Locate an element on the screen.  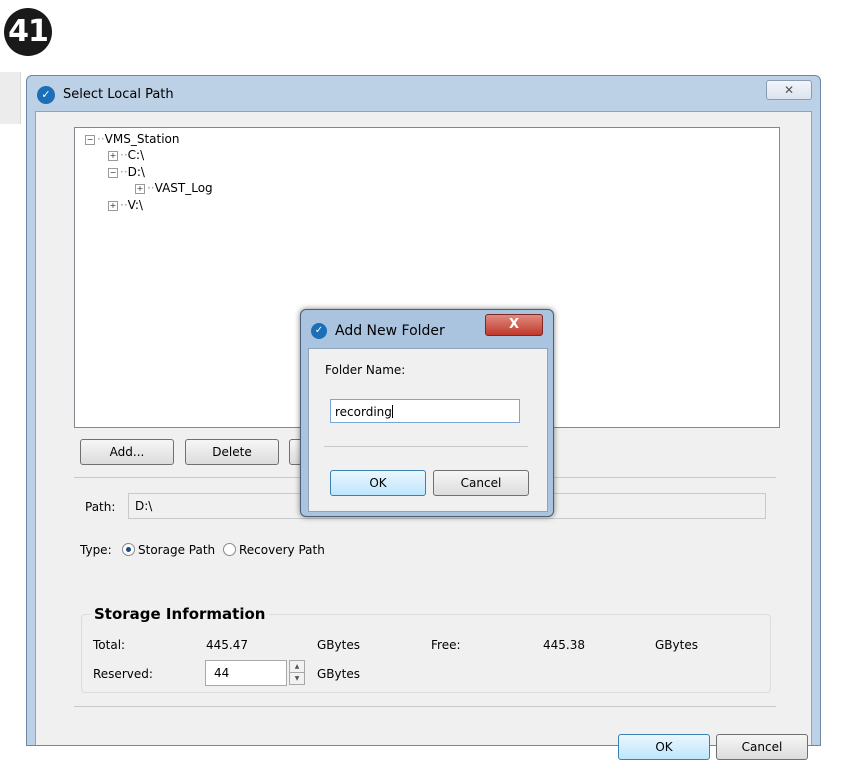
spin-down-icon: ▼ is located at coordinates (297, 678).